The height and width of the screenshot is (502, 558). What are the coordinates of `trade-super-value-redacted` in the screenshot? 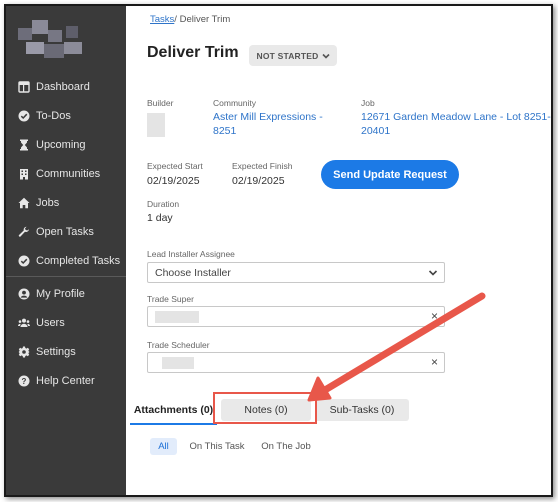 It's located at (177, 317).